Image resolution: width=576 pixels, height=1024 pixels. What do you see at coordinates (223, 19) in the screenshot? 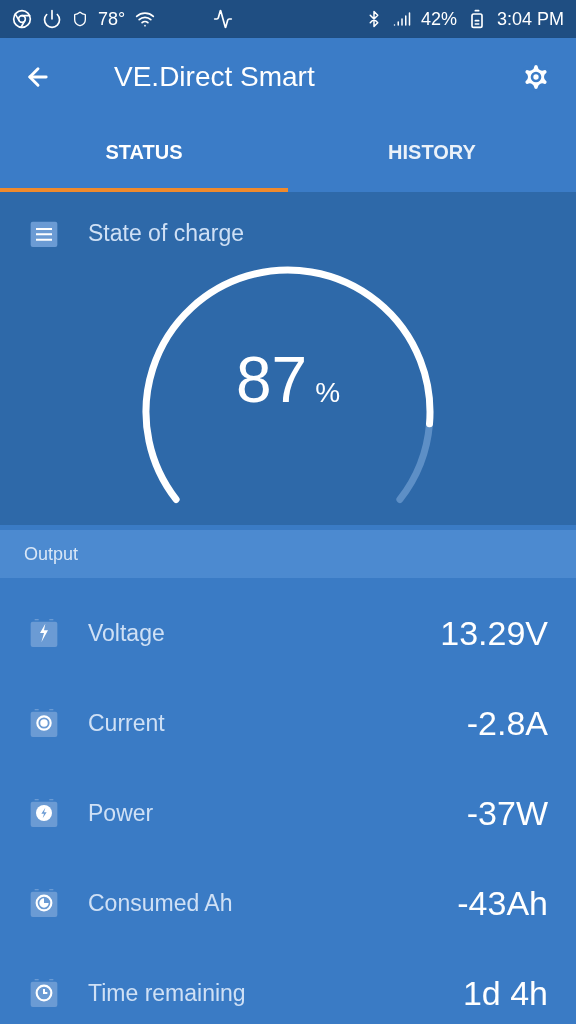
I see `activity-icon` at bounding box center [223, 19].